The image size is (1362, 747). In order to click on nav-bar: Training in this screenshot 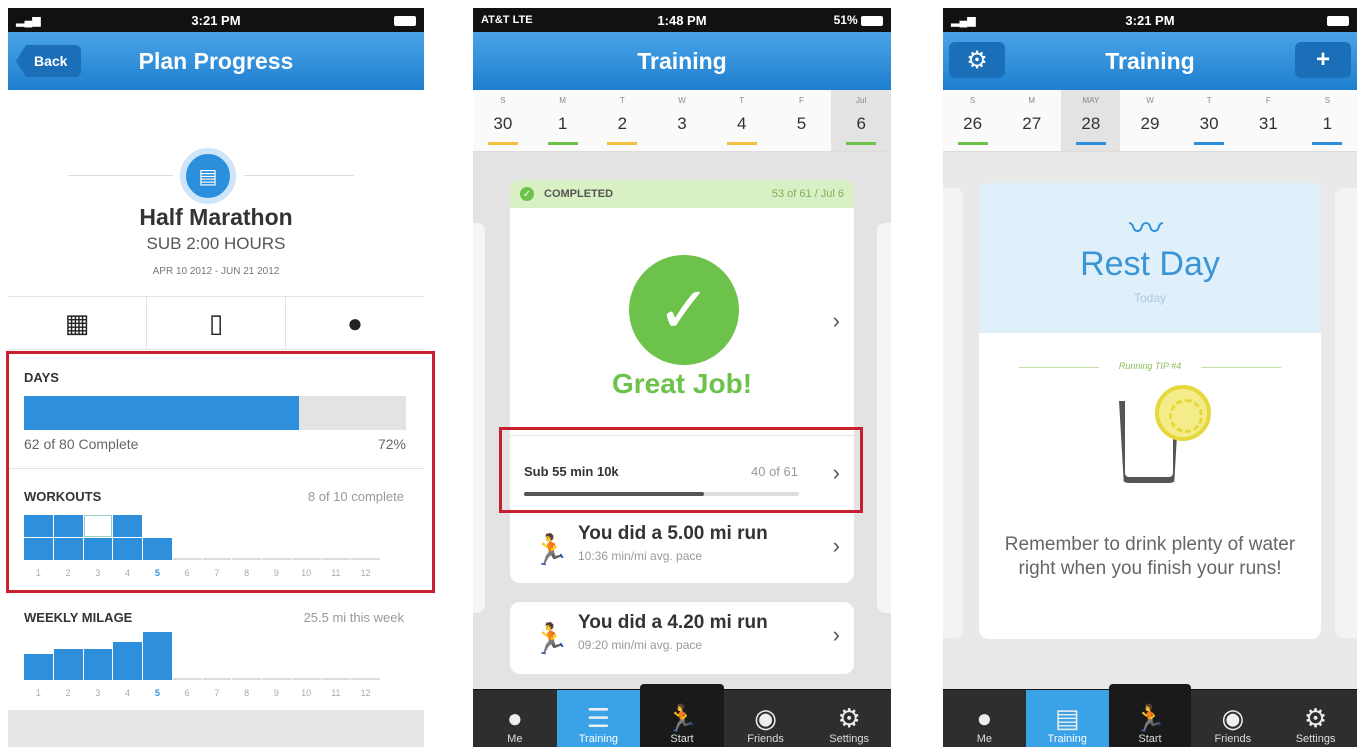, I will do `click(682, 61)`.